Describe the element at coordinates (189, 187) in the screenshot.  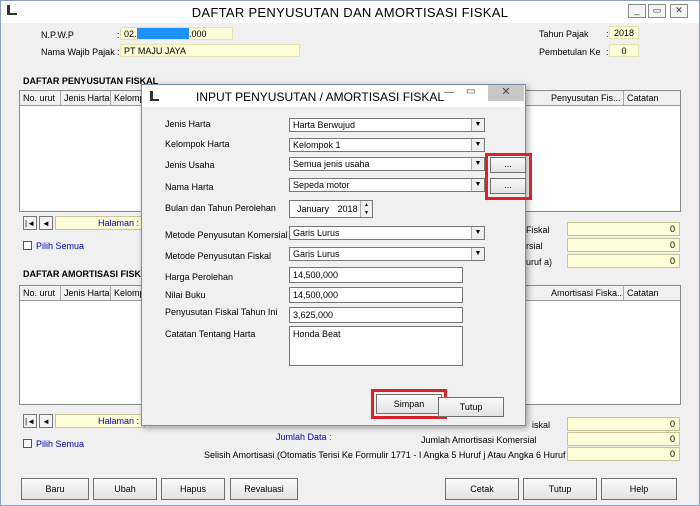
I see `nama-harta-label: Nama Harta` at that location.